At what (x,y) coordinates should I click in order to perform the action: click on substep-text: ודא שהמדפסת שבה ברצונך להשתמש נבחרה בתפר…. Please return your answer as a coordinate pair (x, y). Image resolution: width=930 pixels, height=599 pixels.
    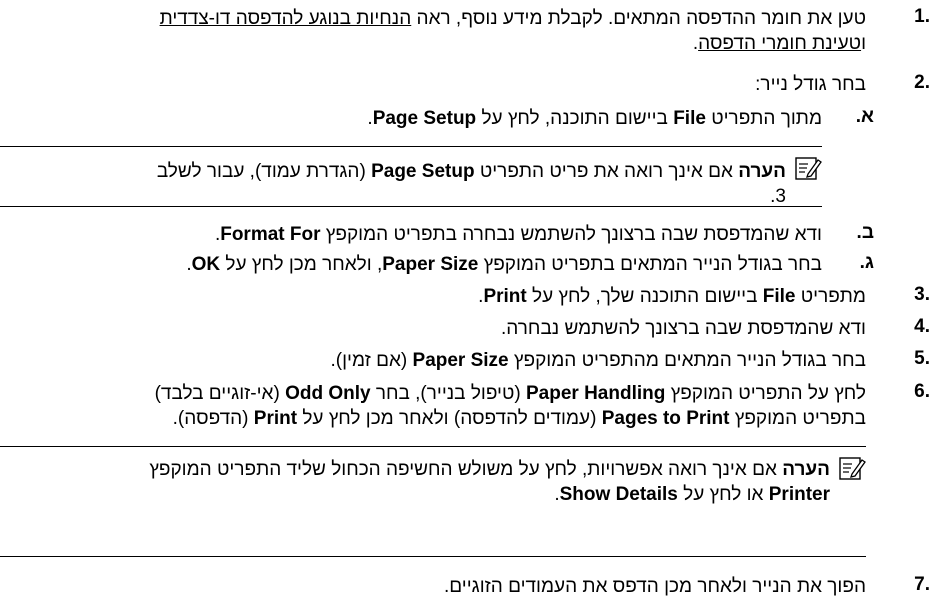
    Looking at the image, I should click on (518, 234).